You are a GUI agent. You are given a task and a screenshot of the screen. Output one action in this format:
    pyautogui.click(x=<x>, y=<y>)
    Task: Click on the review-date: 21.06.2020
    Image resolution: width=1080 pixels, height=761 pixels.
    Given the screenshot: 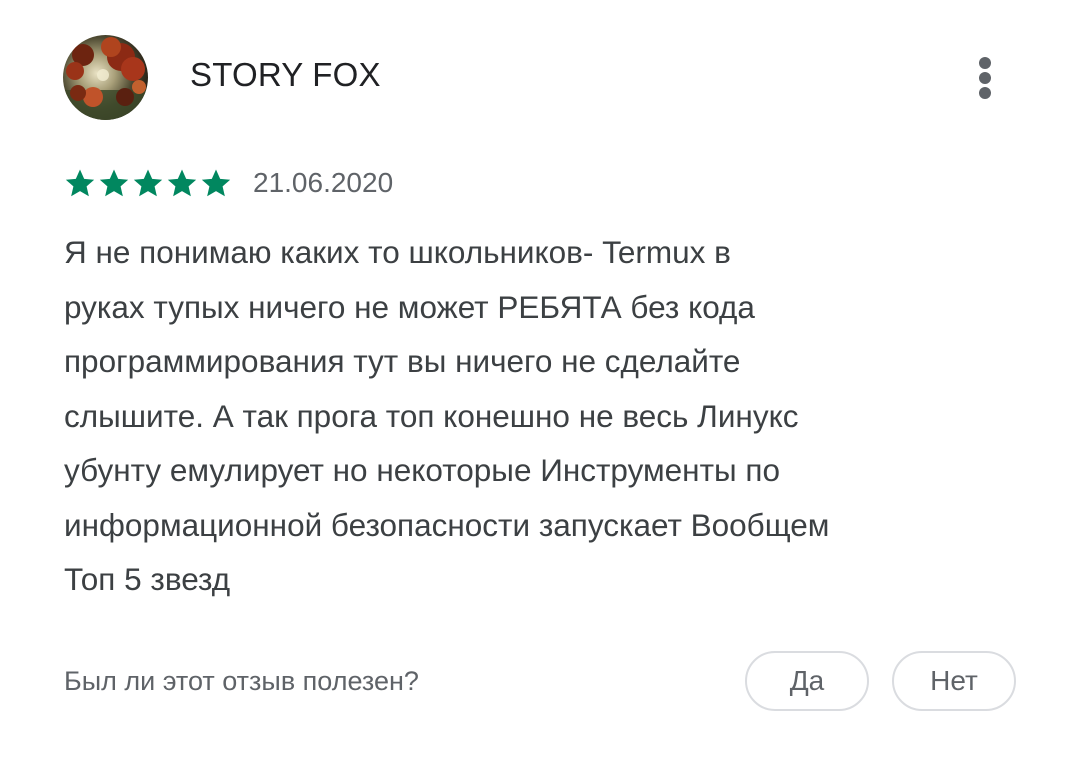 What is the action you would take?
    pyautogui.click(x=323, y=182)
    